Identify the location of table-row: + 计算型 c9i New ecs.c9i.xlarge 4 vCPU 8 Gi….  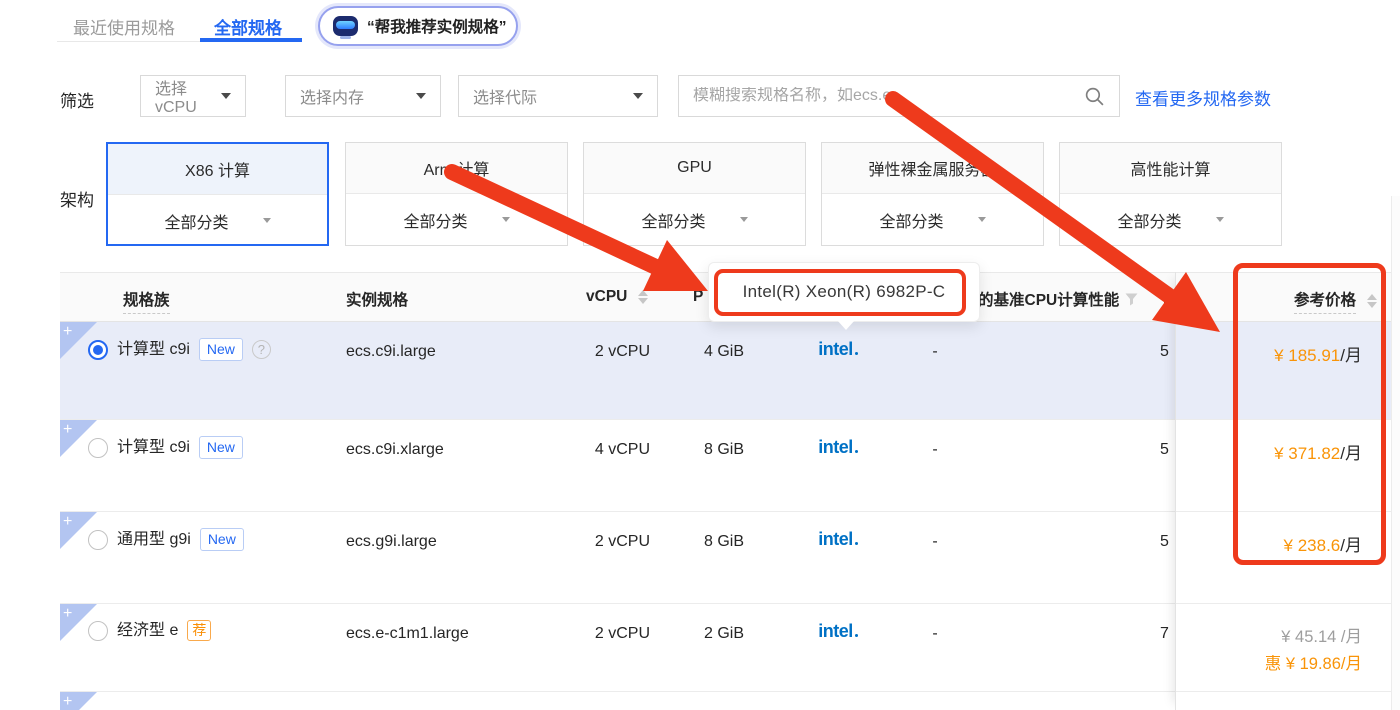
(617, 466).